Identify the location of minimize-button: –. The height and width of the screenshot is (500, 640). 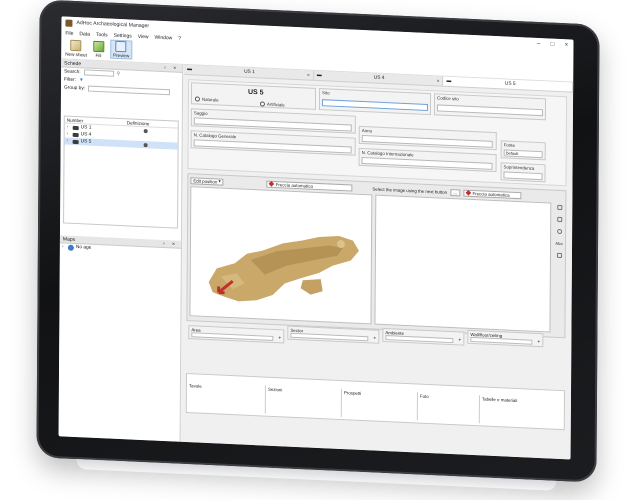
(538, 44).